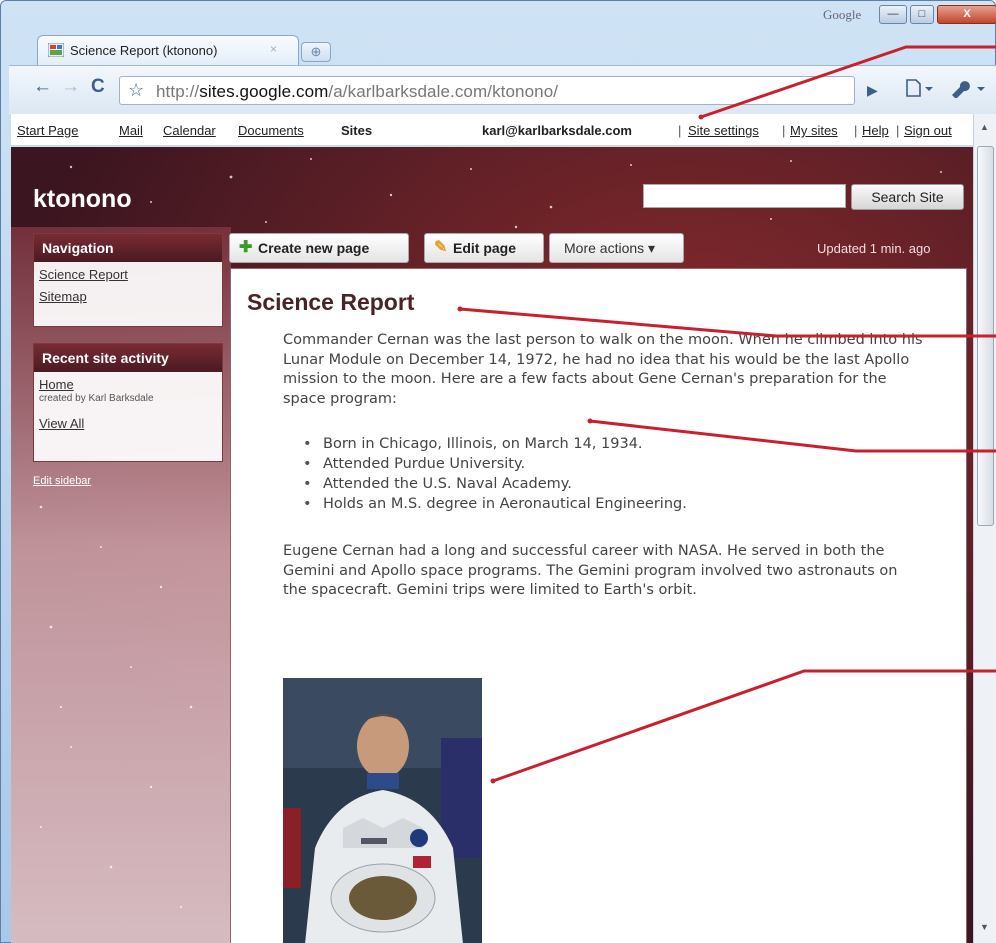 This screenshot has width=996, height=943. Describe the element at coordinates (966, 14) in the screenshot. I see `close-window-button: X` at that location.